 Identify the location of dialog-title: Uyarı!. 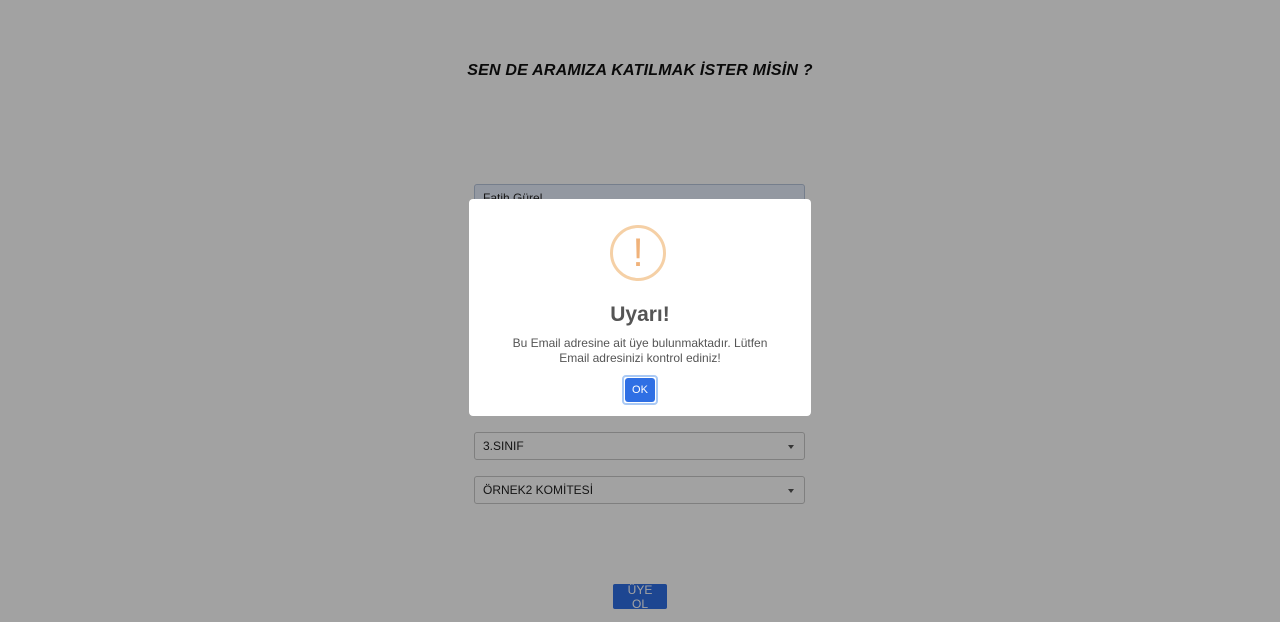
(640, 314).